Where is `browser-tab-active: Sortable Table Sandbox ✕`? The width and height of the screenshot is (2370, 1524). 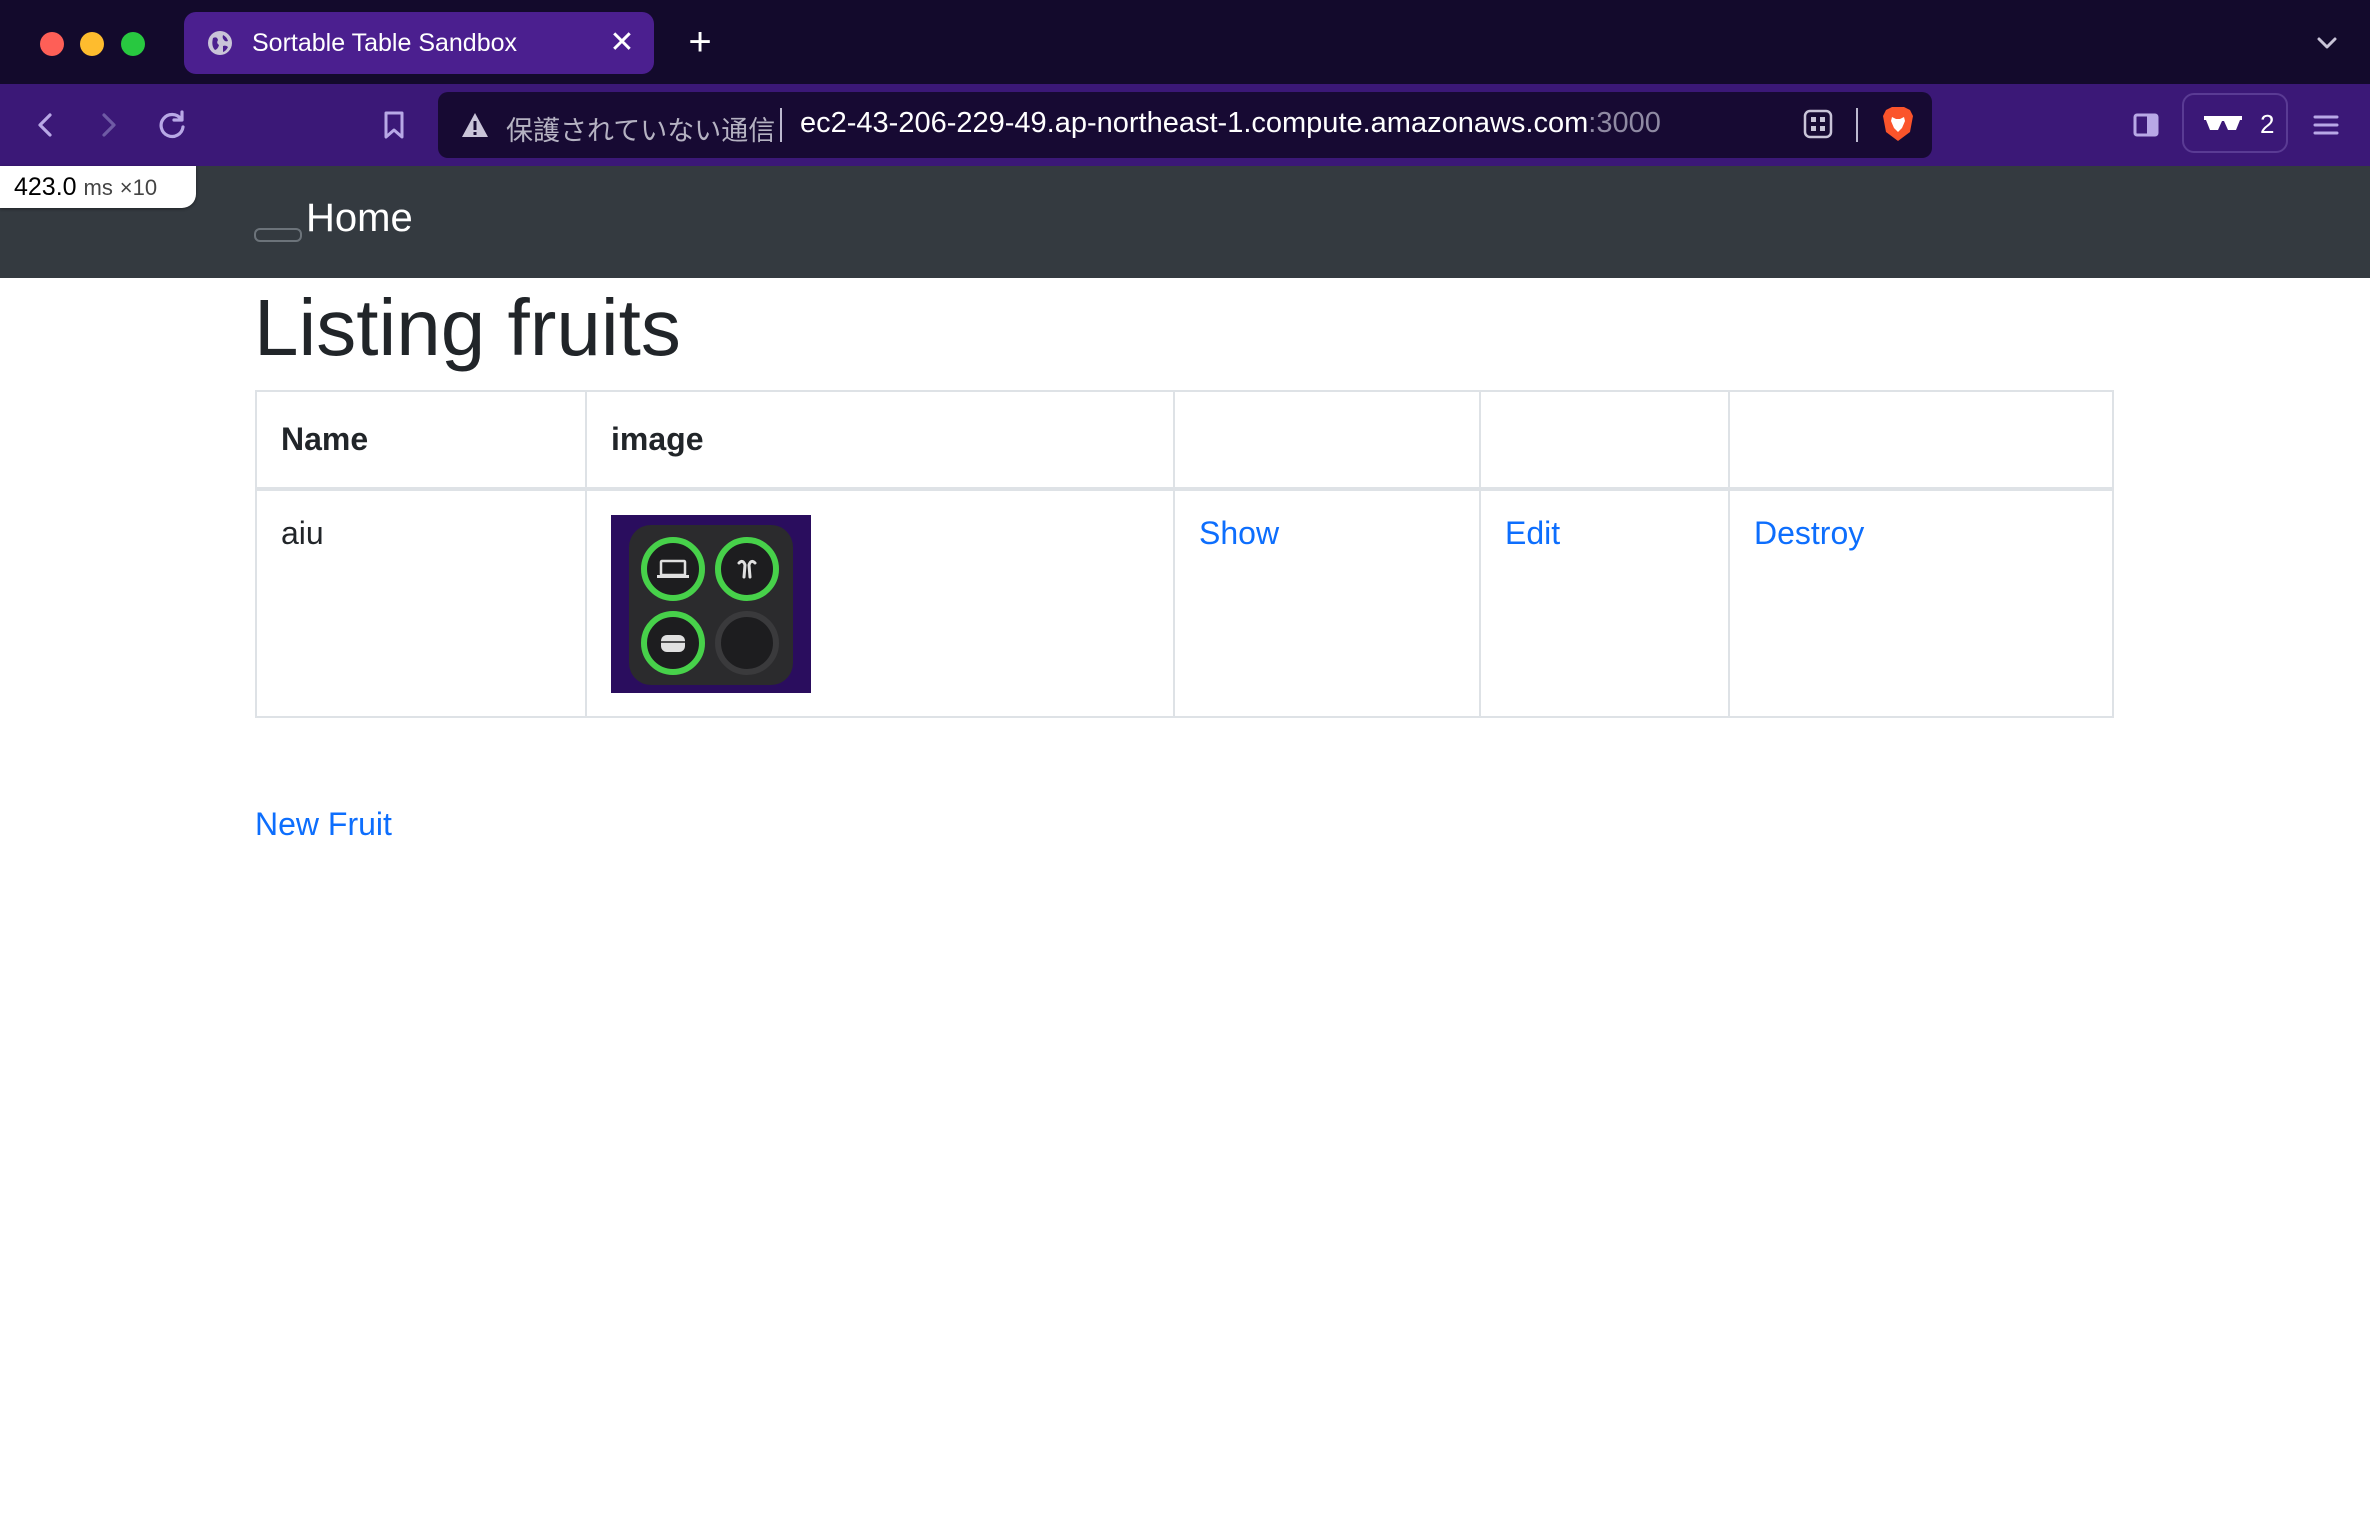 browser-tab-active: Sortable Table Sandbox ✕ is located at coordinates (419, 43).